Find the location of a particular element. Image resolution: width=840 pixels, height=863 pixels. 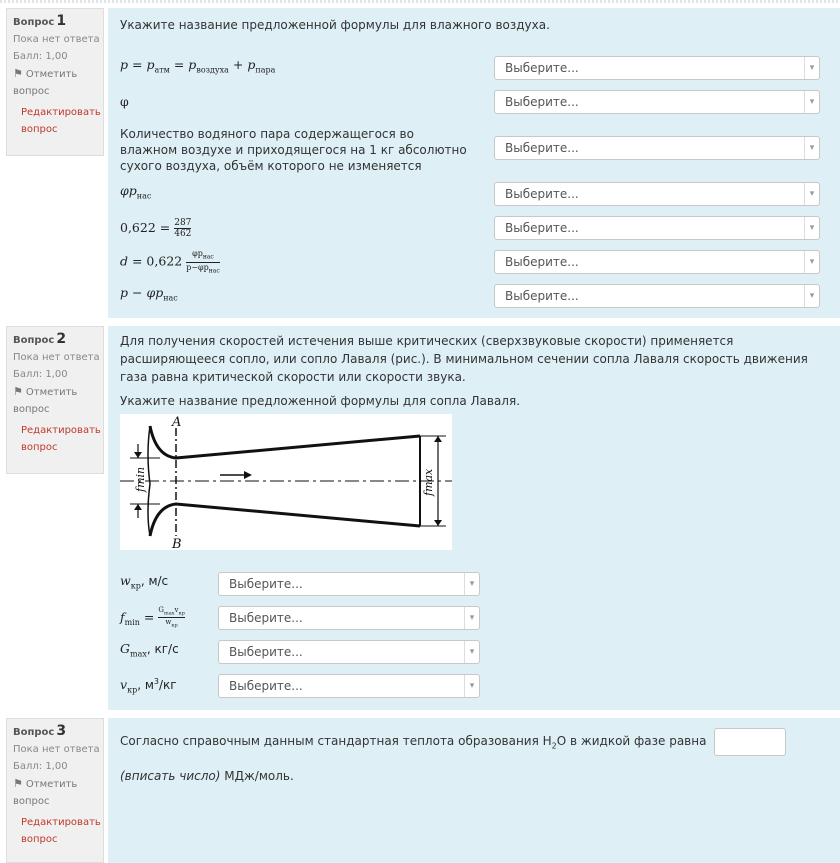

match-row: fmin = Gmaxvкр wкр Выберите... ▾ is located at coordinates (474, 618).